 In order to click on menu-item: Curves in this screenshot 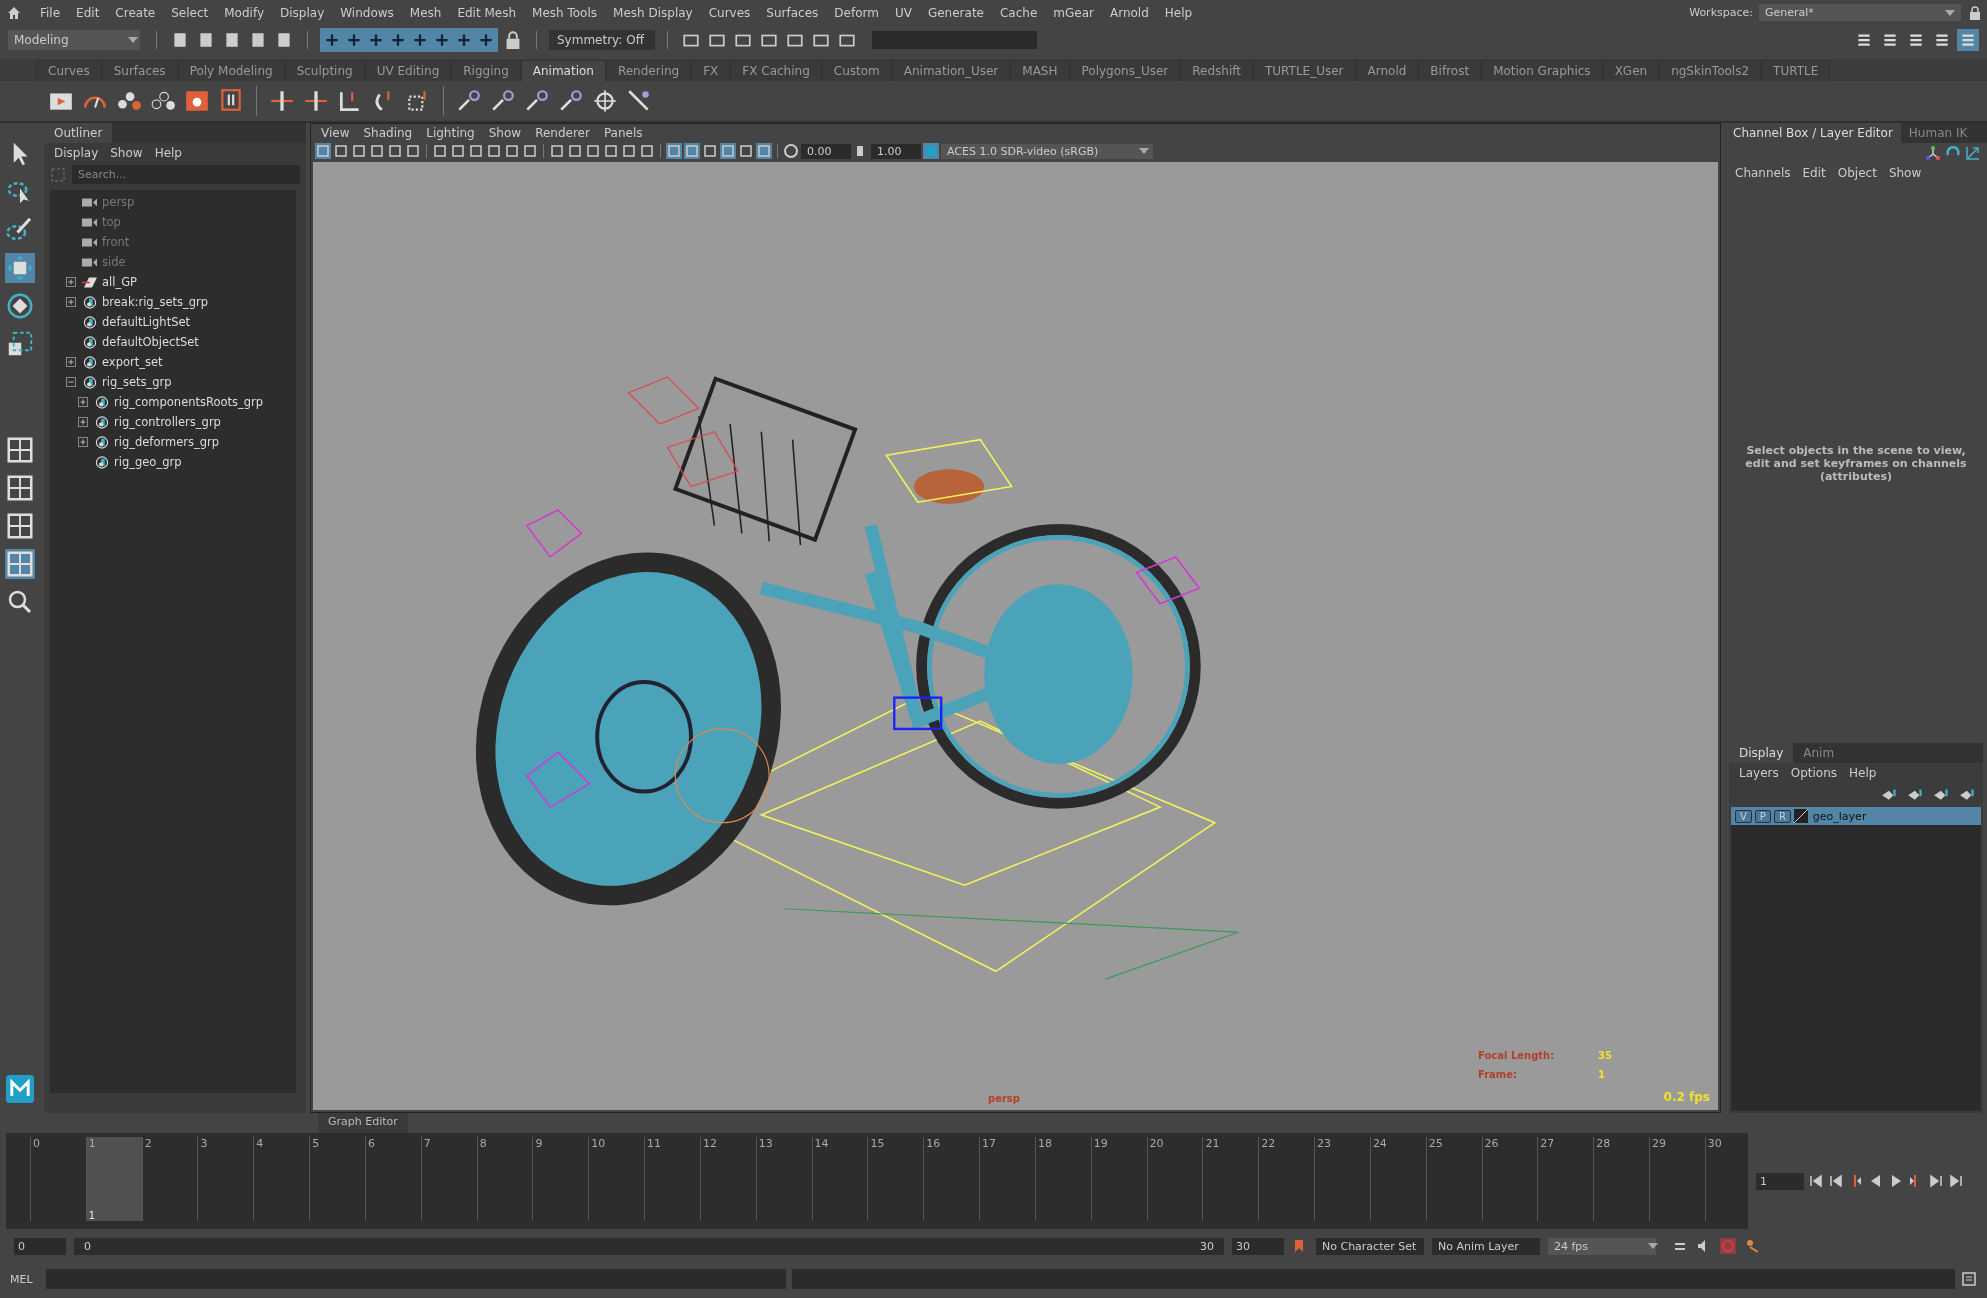, I will do `click(729, 12)`.